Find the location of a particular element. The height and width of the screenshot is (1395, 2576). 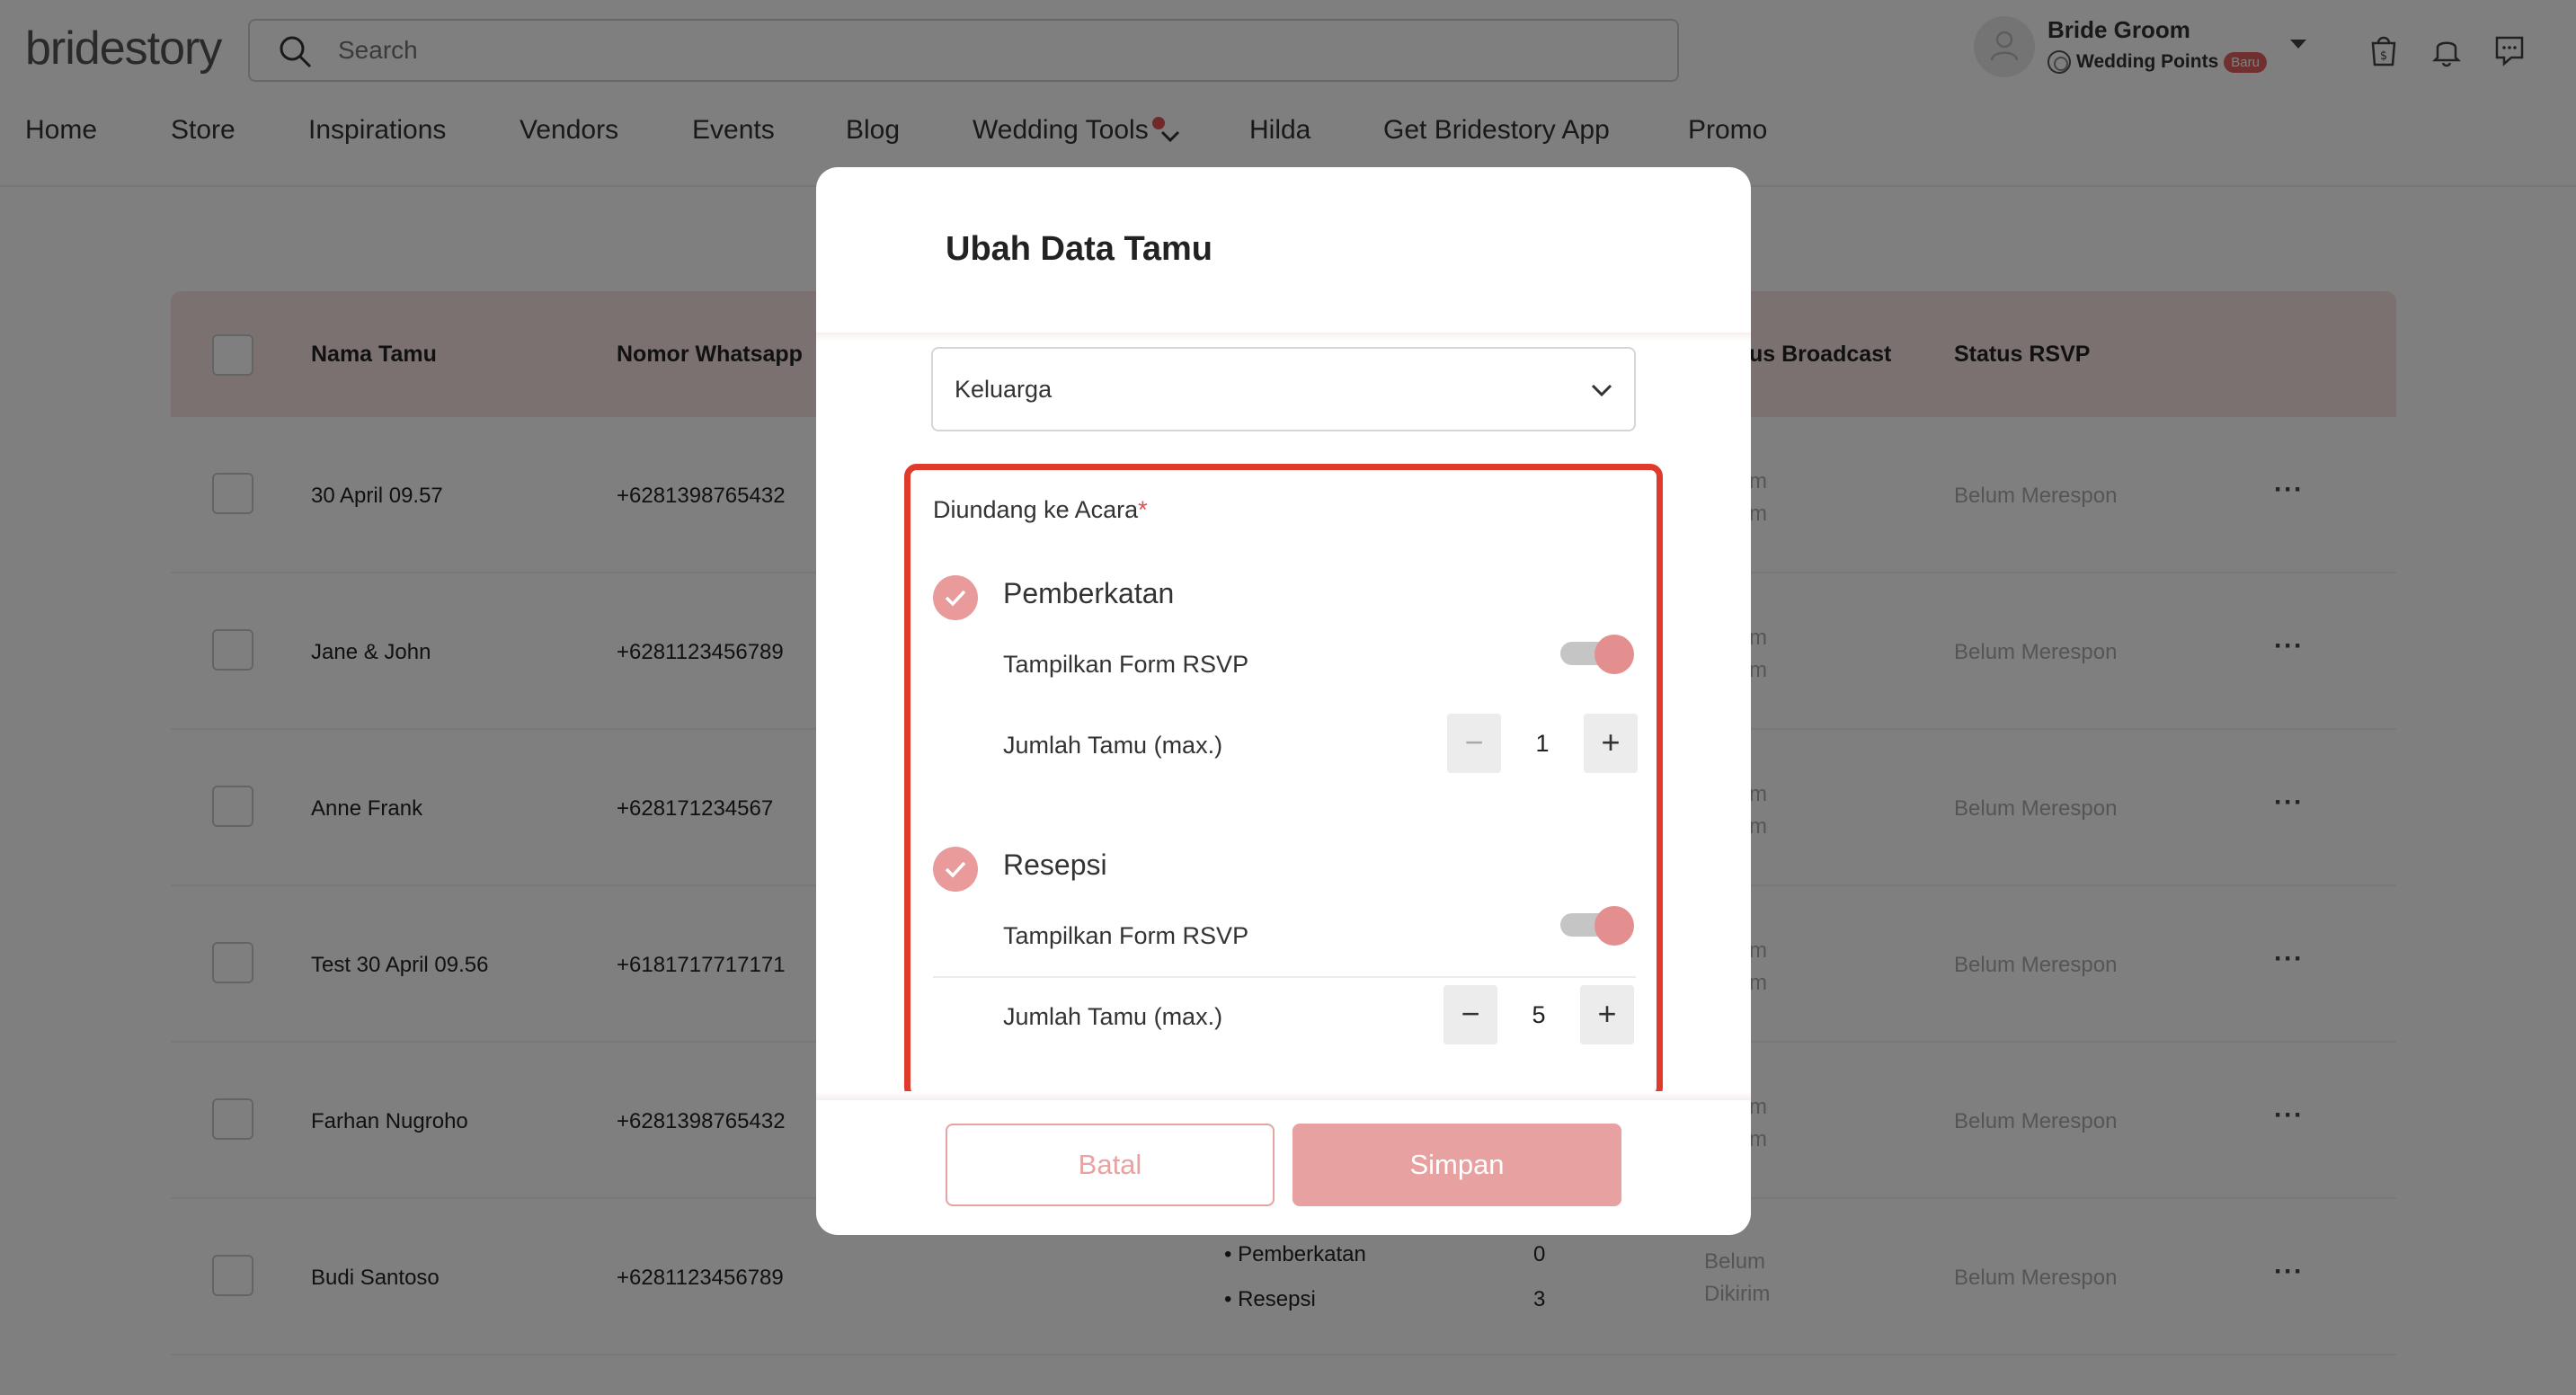

event-name: Pemberkatan is located at coordinates (1089, 593).